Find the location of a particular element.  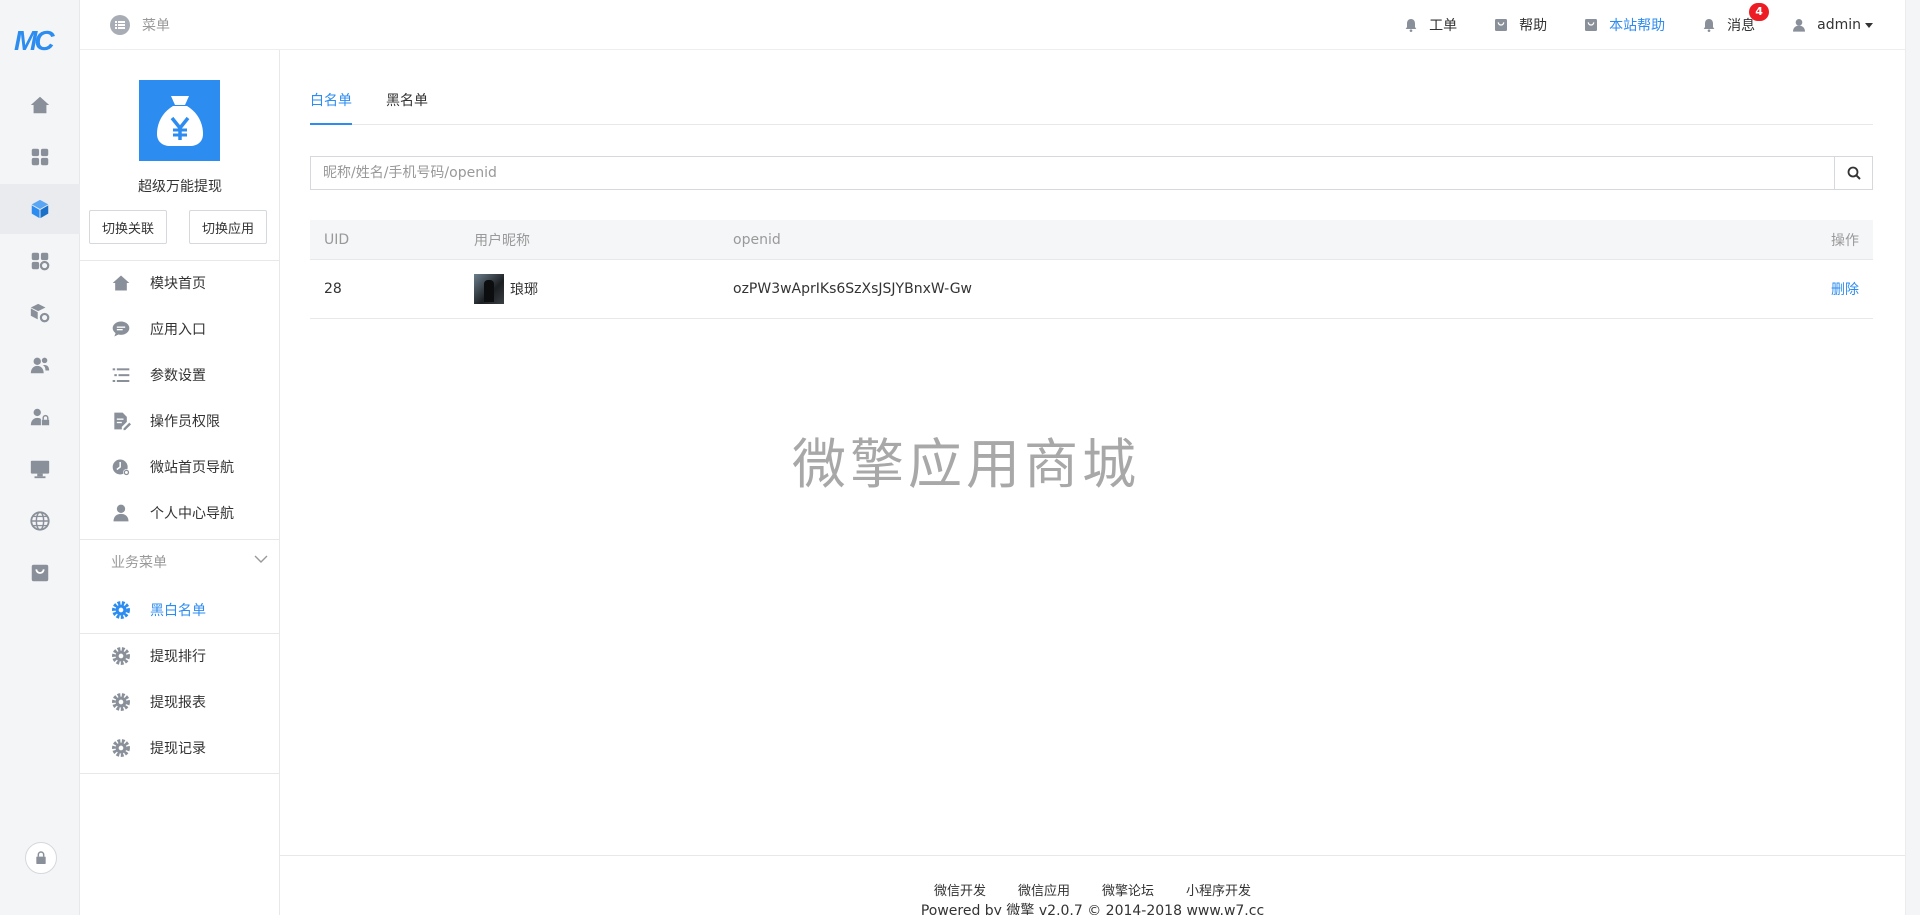

menu-item-withdraw-records: 提现记录 is located at coordinates (180, 748).